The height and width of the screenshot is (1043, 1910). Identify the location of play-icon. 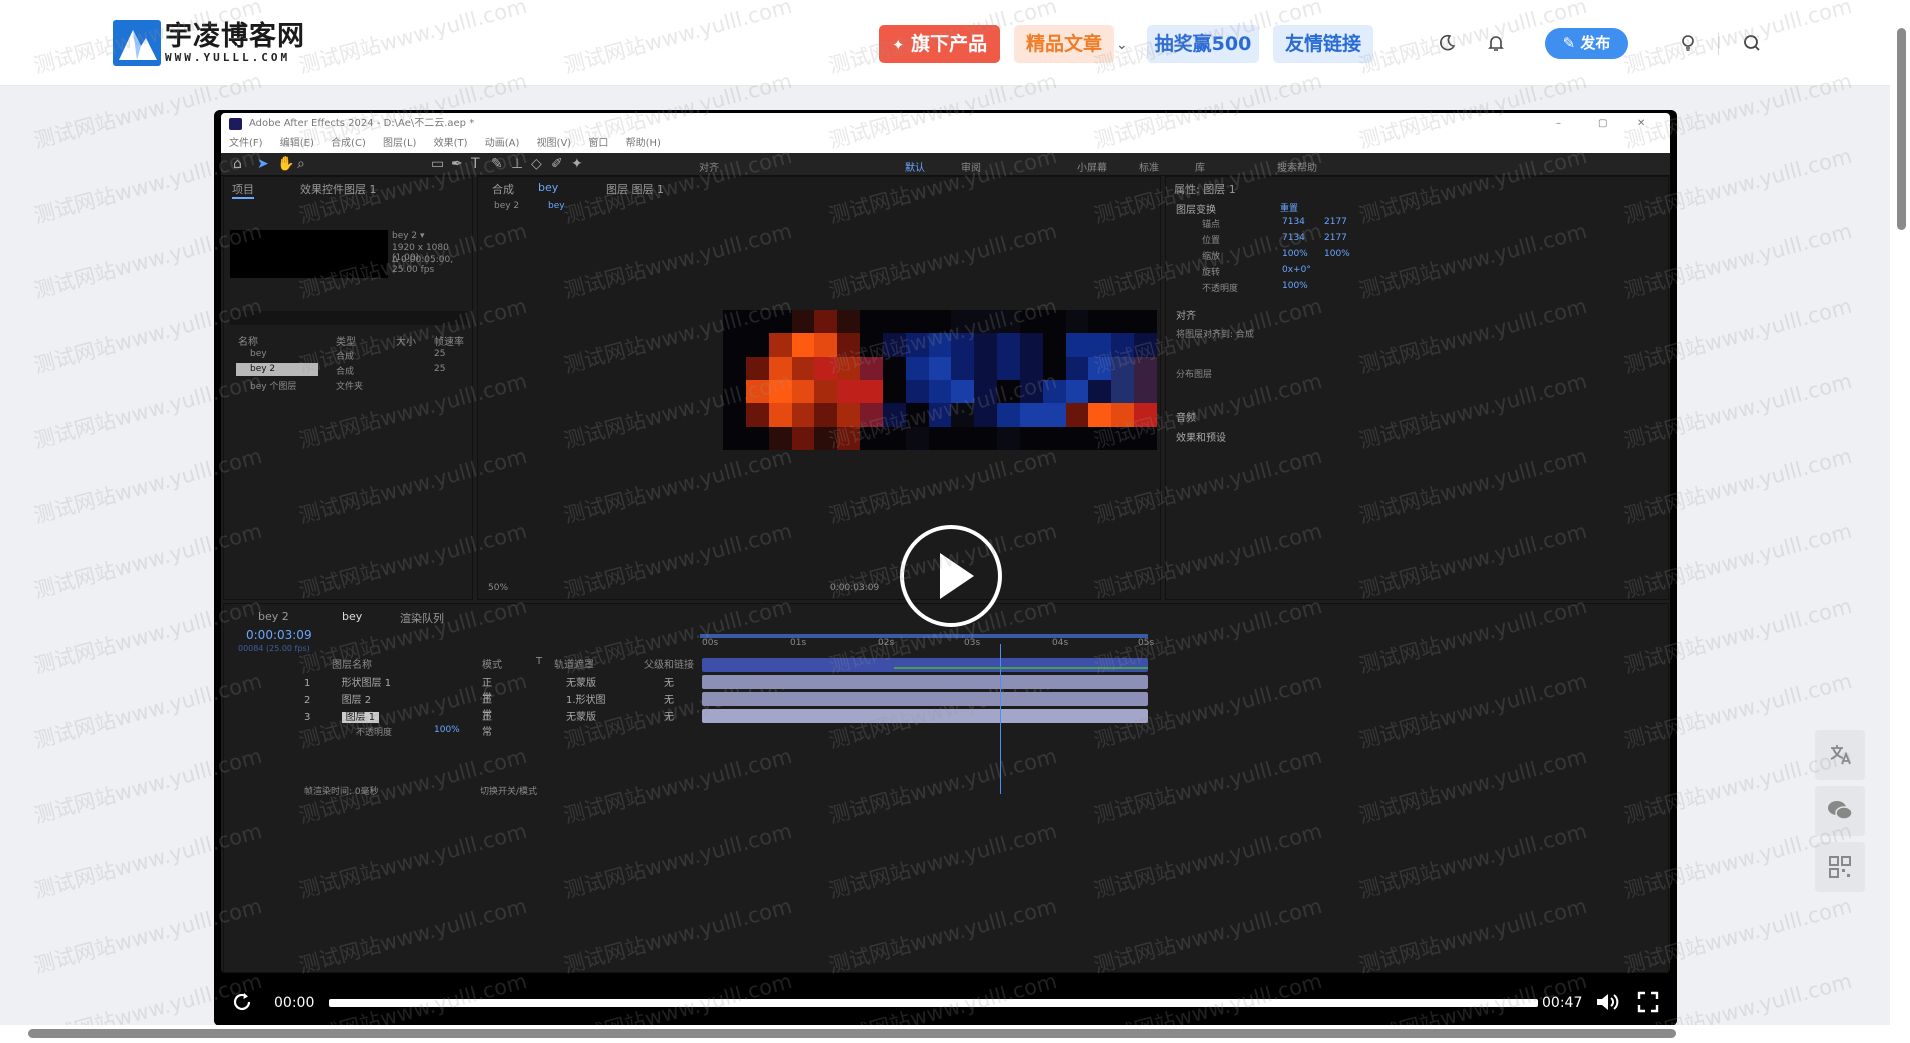
(951, 576).